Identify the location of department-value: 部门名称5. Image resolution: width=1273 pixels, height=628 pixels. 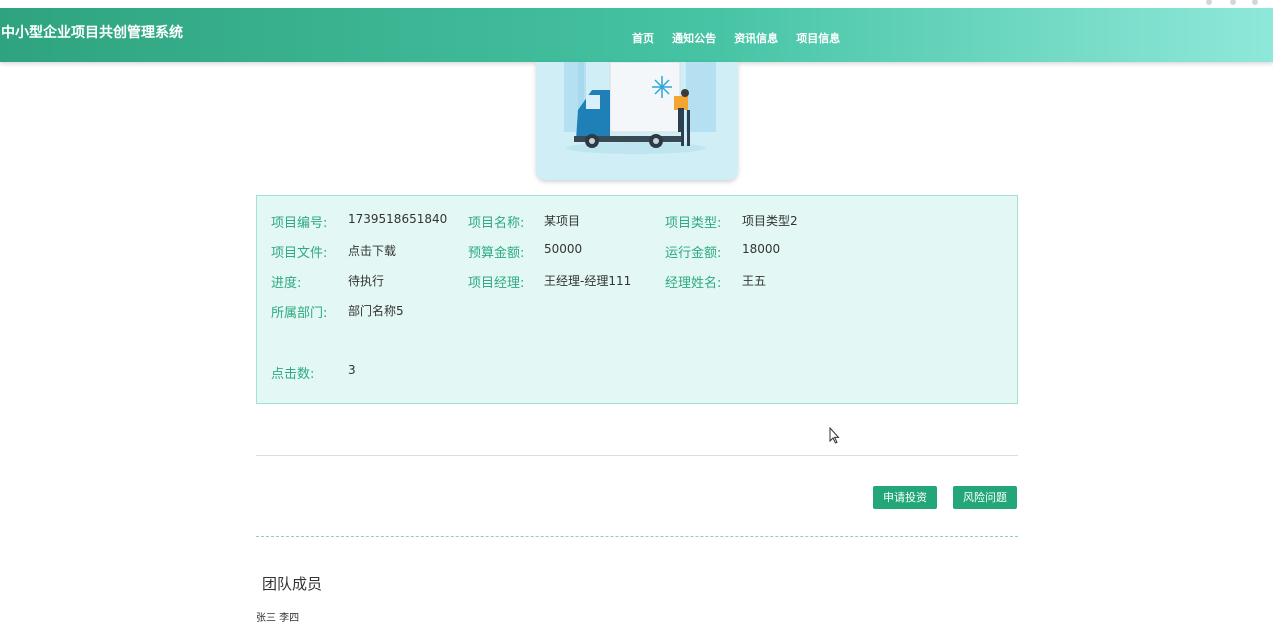
(376, 311).